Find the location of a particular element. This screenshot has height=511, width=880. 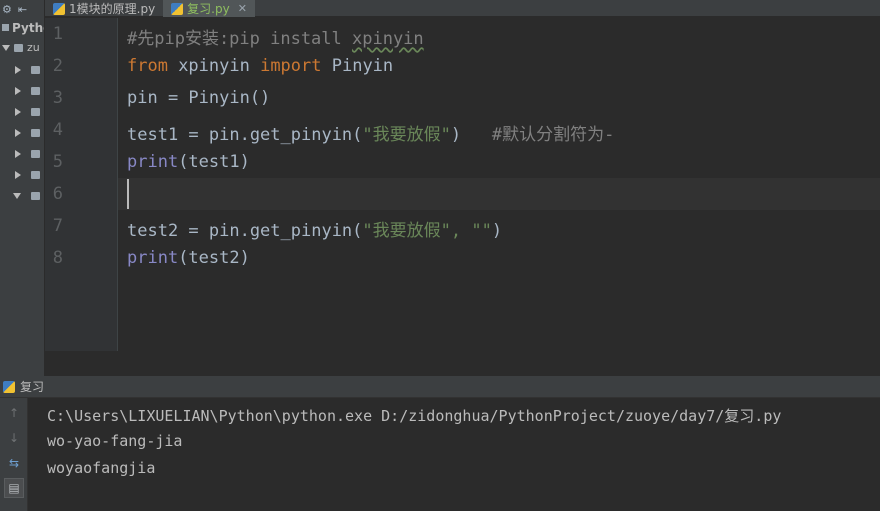

line-number: 6 is located at coordinates (57, 194).